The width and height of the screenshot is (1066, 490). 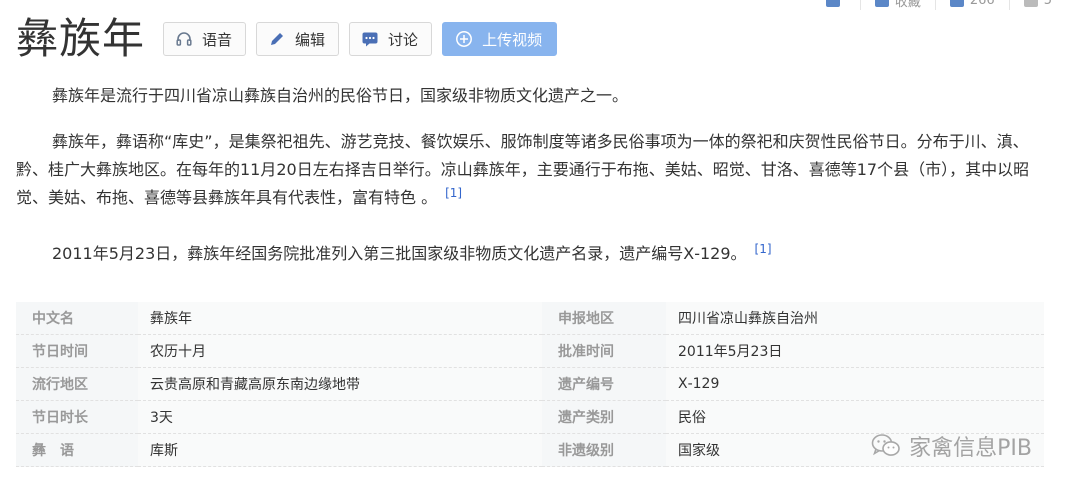 What do you see at coordinates (340, 384) in the screenshot?
I see `info-value: 云贵高原和青藏高原东南边缘地带` at bounding box center [340, 384].